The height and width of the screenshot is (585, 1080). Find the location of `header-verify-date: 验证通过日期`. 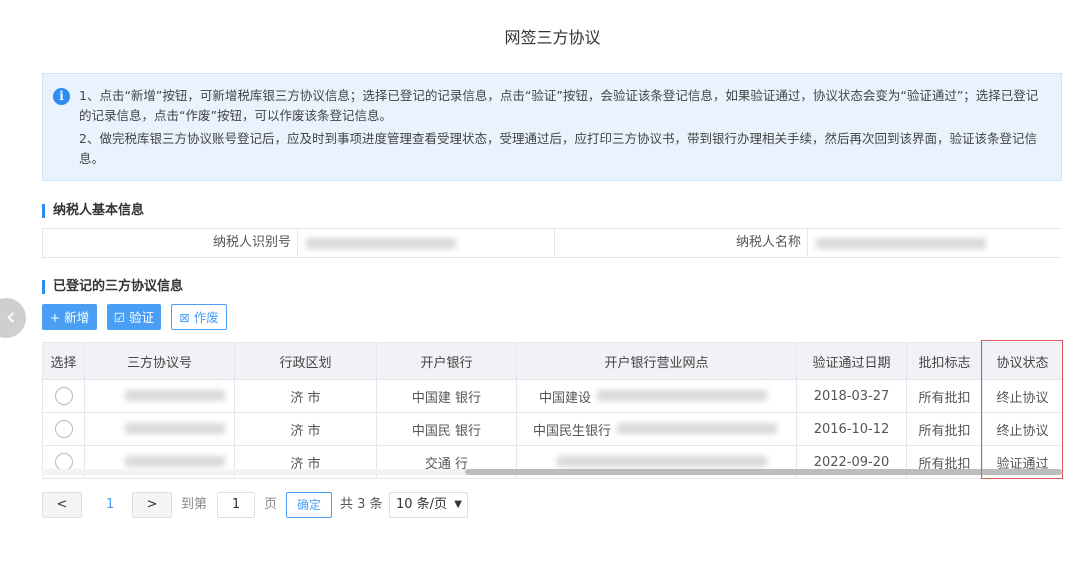

header-verify-date: 验证通过日期 is located at coordinates (851, 361).